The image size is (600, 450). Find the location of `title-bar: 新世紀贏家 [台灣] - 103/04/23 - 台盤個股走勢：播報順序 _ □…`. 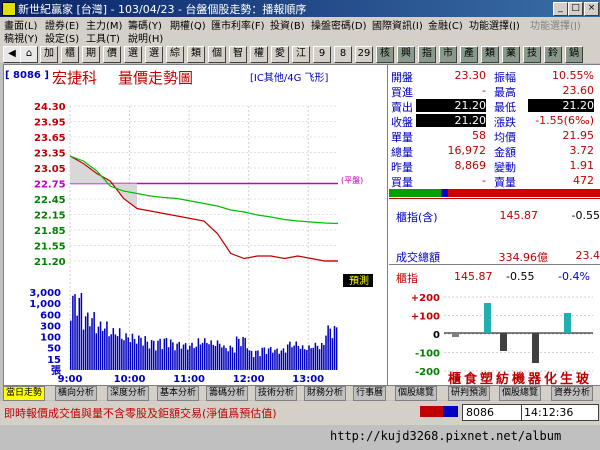

title-bar: 新世紀贏家 [台灣] - 103/04/23 - 台盤個股走勢：播報順序 _ □… is located at coordinates (300, 8).